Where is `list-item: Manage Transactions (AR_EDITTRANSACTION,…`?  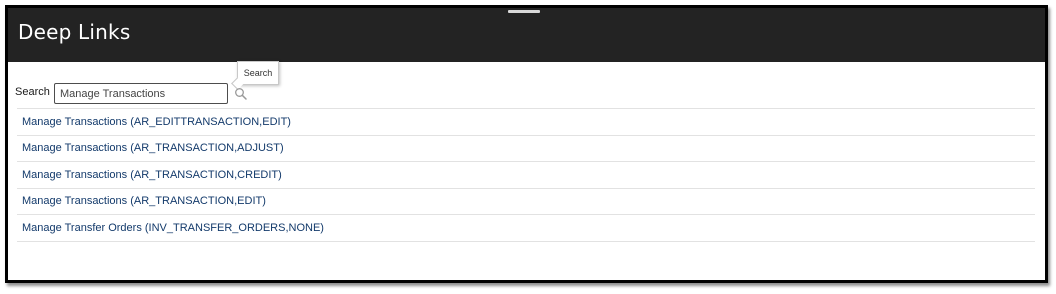 list-item: Manage Transactions (AR_EDITTRANSACTION,… is located at coordinates (526, 122).